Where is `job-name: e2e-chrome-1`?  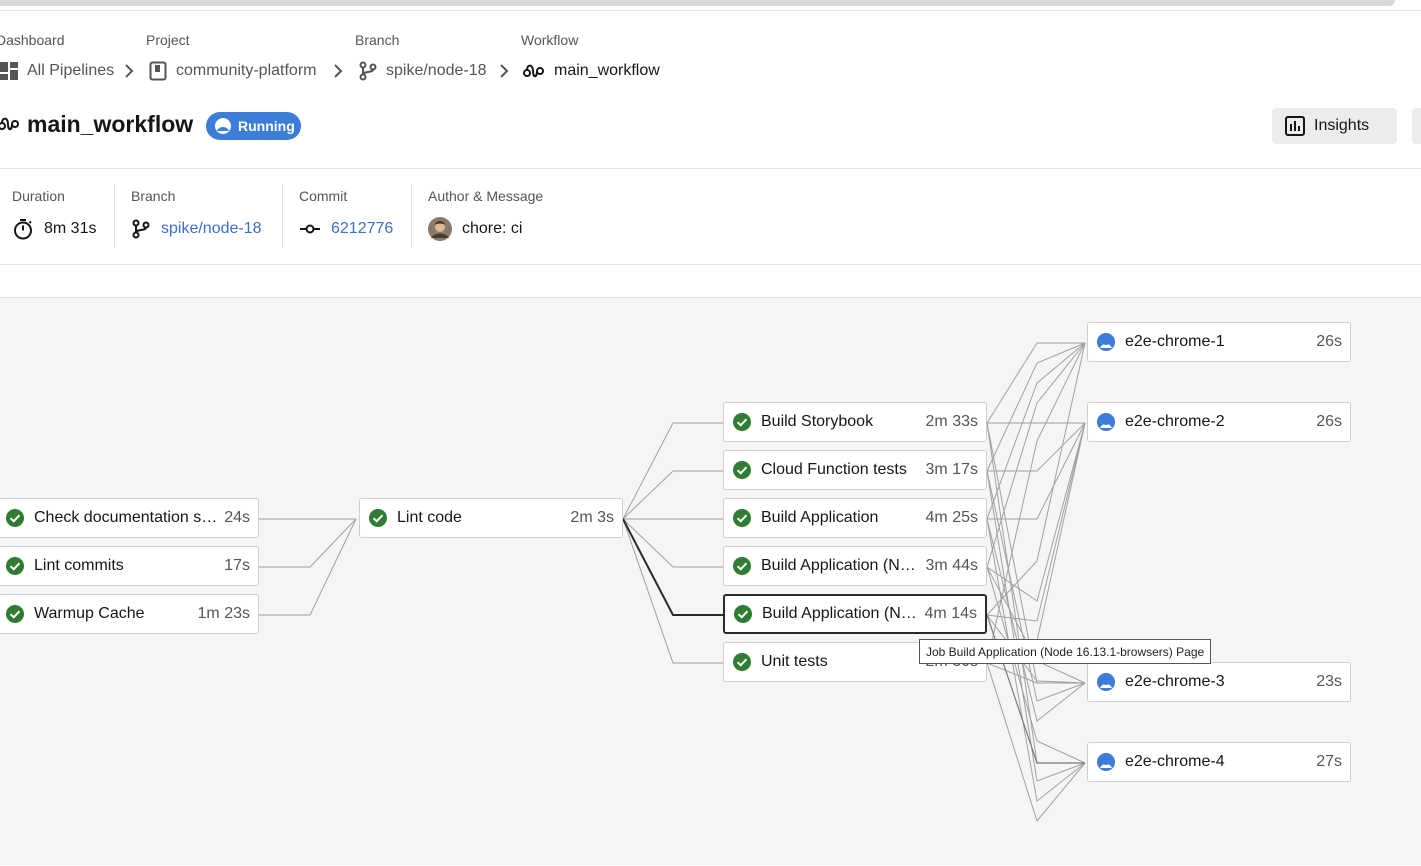 job-name: e2e-chrome-1 is located at coordinates (1175, 341).